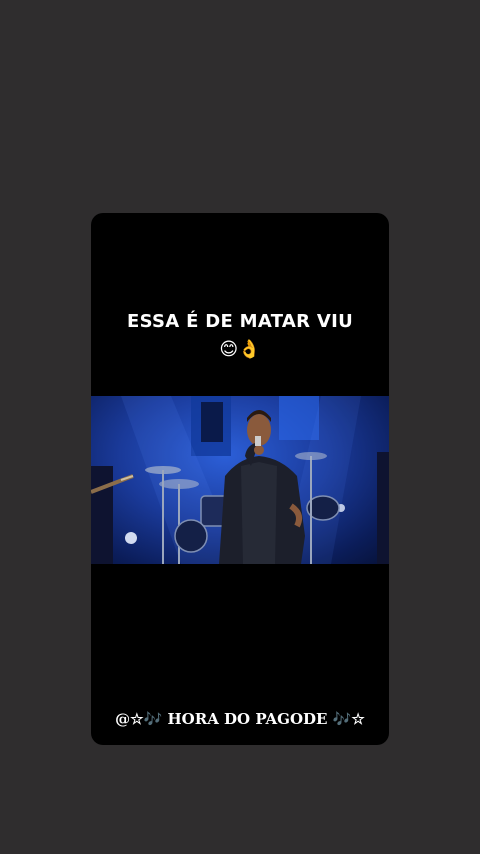 The width and height of the screenshot is (480, 854). What do you see at coordinates (383, 508) in the screenshot?
I see `musician-right` at bounding box center [383, 508].